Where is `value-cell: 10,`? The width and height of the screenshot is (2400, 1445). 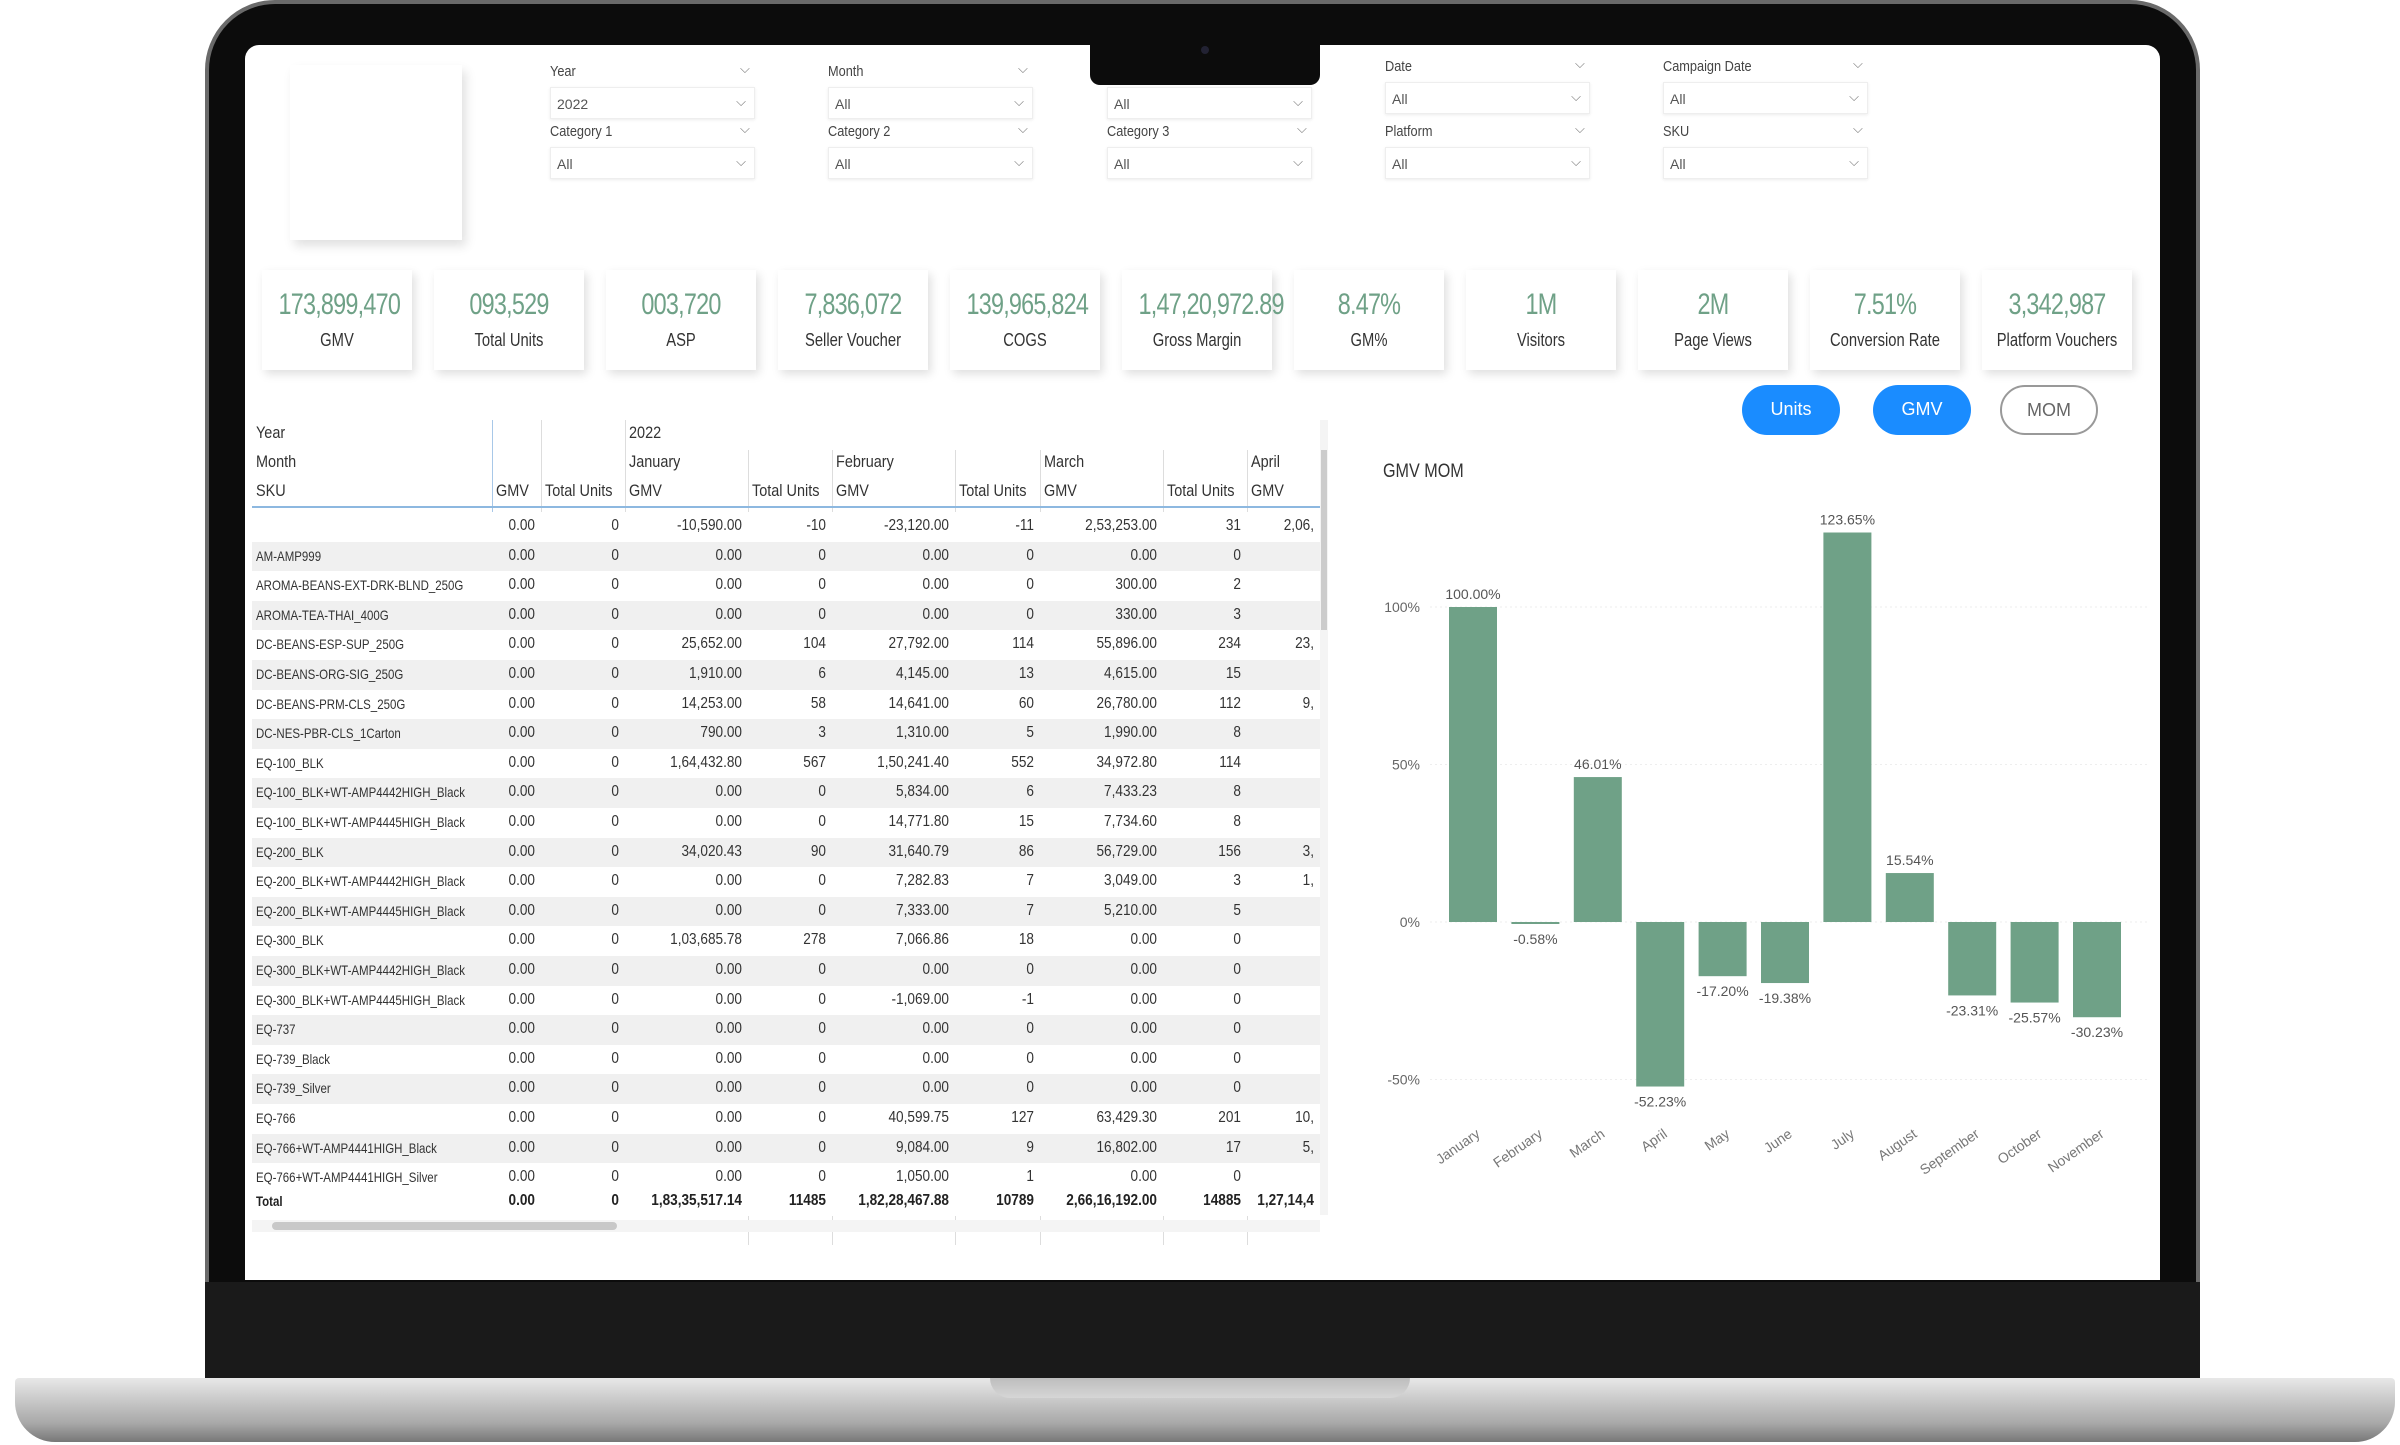
value-cell: 10, is located at coordinates (1304, 1117).